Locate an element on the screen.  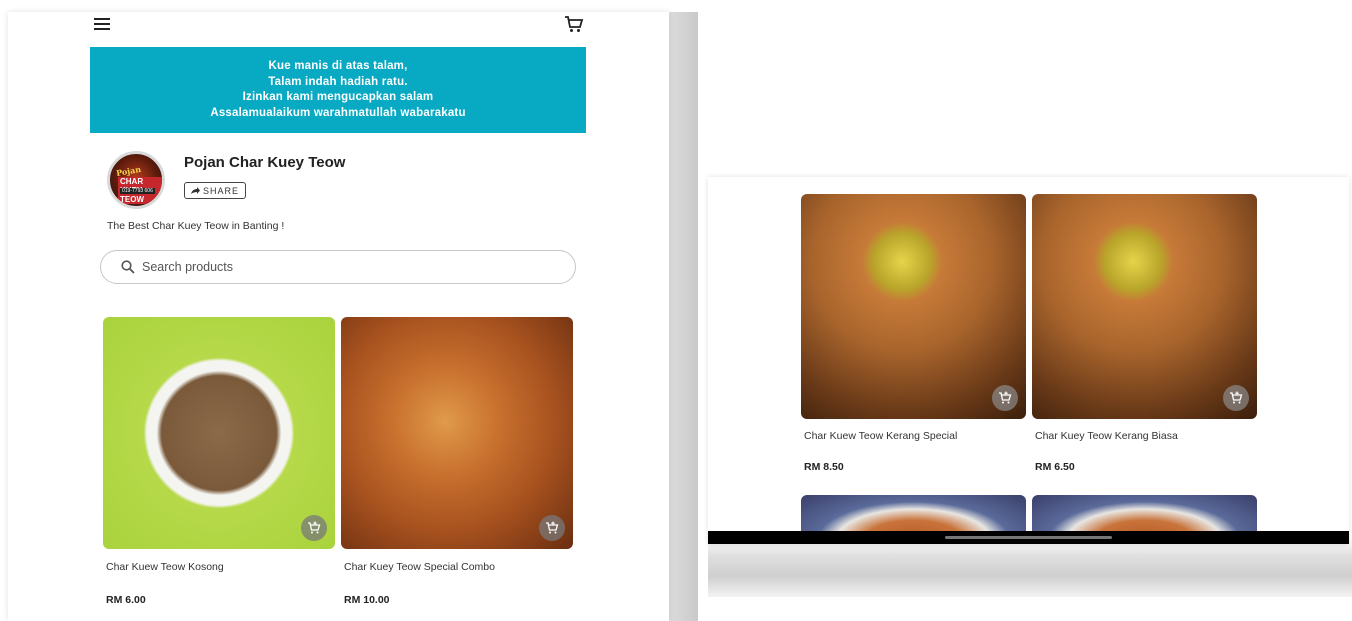
banner-line: Kue manis di atas talam, is located at coordinates (338, 66).